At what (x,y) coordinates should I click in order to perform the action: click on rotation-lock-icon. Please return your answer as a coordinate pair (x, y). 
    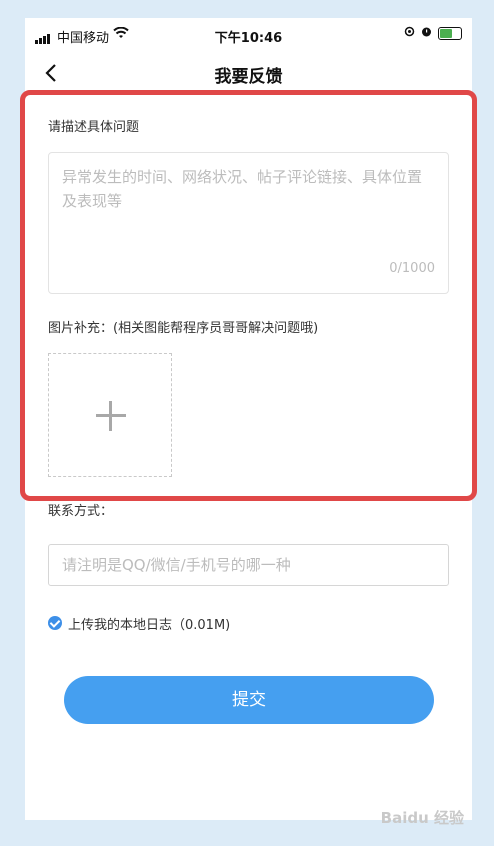
    Looking at the image, I should click on (409, 33).